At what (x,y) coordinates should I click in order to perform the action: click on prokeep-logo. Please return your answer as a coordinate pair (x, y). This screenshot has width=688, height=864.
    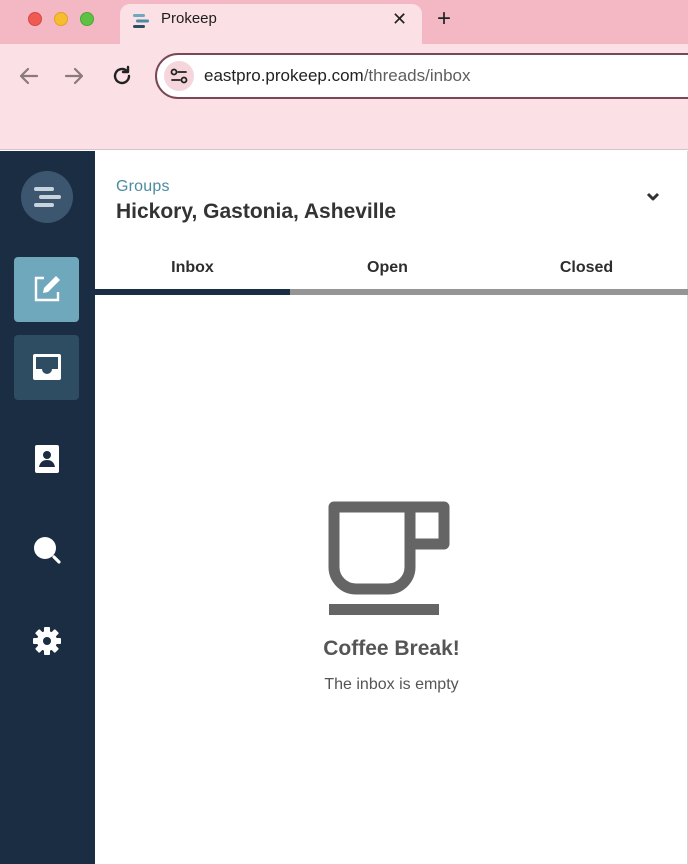
    Looking at the image, I should click on (47, 197).